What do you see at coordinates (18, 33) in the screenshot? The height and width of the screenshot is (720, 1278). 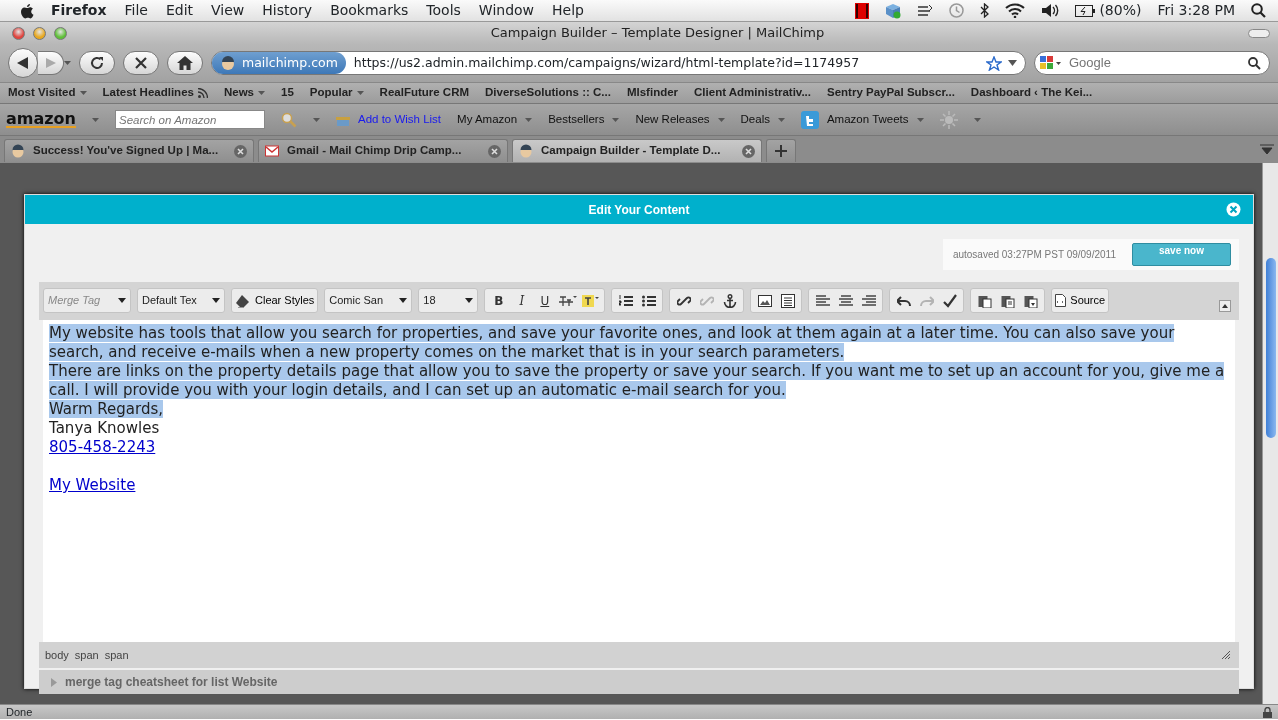 I see `window-close-button` at bounding box center [18, 33].